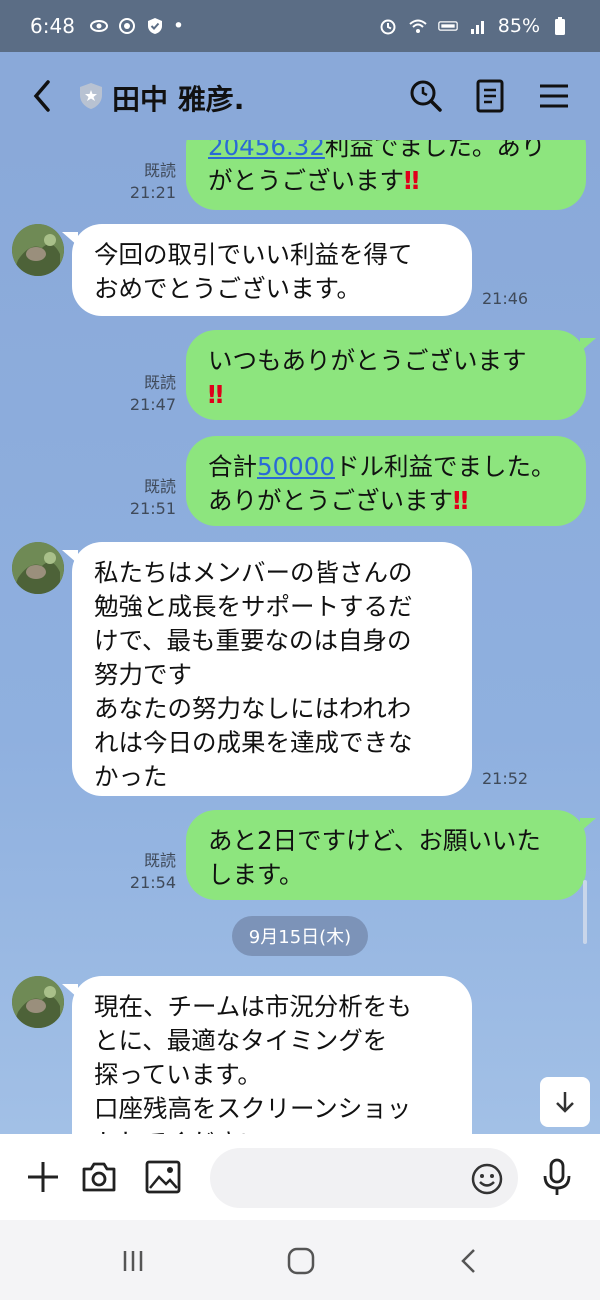 This screenshot has height=1300, width=600. I want to click on recent-apps-icon, so click(133, 1261).